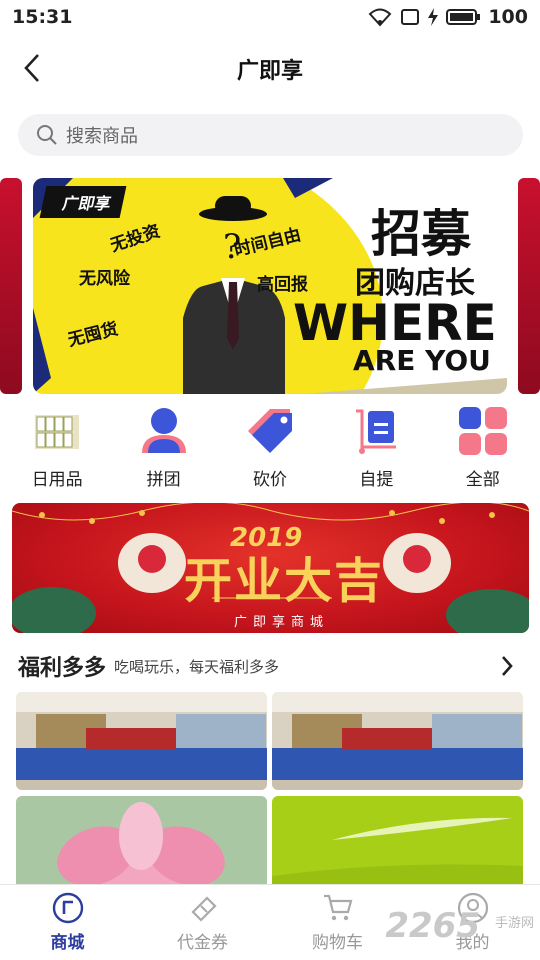 This screenshot has width=540, height=960. Describe the element at coordinates (57, 431) in the screenshot. I see `daily-goods-icon` at that location.